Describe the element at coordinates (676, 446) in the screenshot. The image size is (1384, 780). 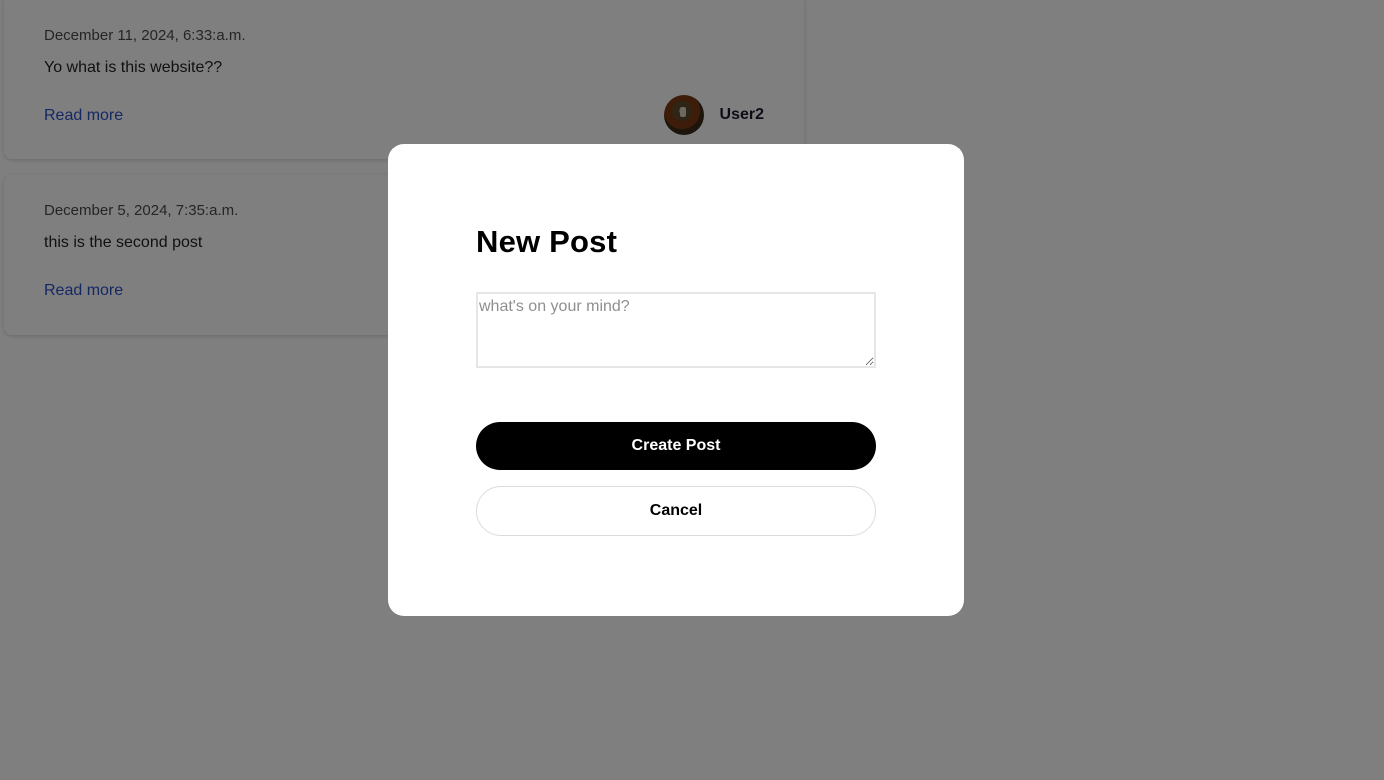
I see `create-post-button: Create Post` at that location.